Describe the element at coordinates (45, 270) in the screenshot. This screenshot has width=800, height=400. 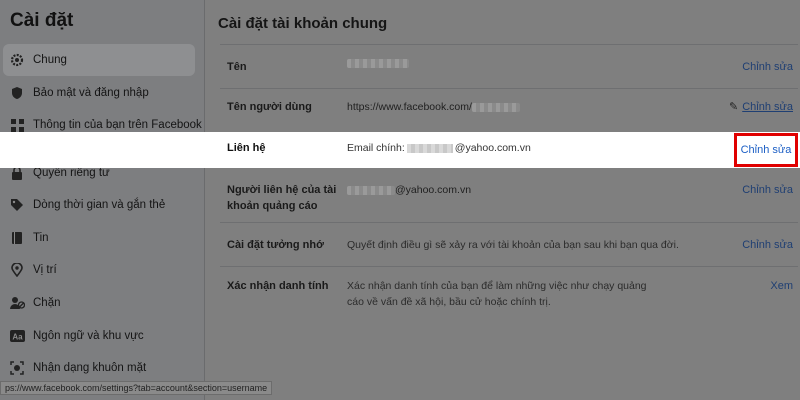
I see `sidebar-item-label: Vị trí` at that location.